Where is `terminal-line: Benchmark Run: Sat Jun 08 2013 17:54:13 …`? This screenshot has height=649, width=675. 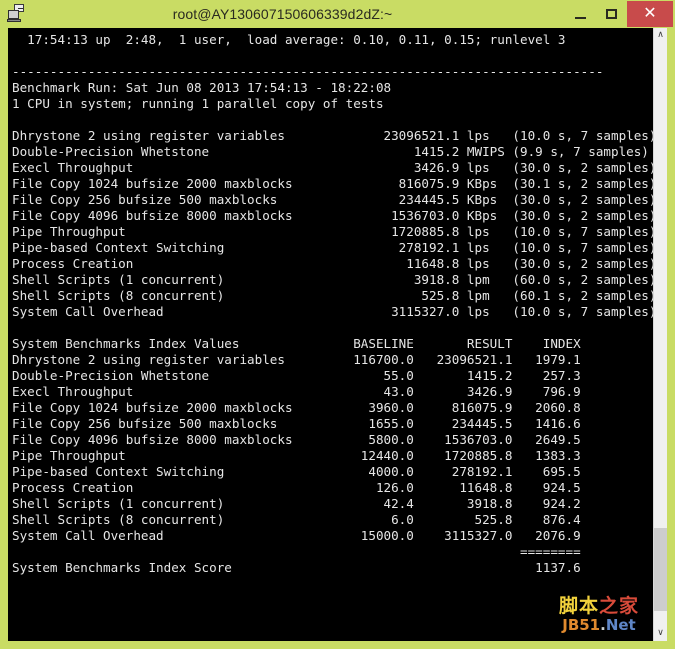
terminal-line: Benchmark Run: Sat Jun 08 2013 17:54:13 … is located at coordinates (202, 87).